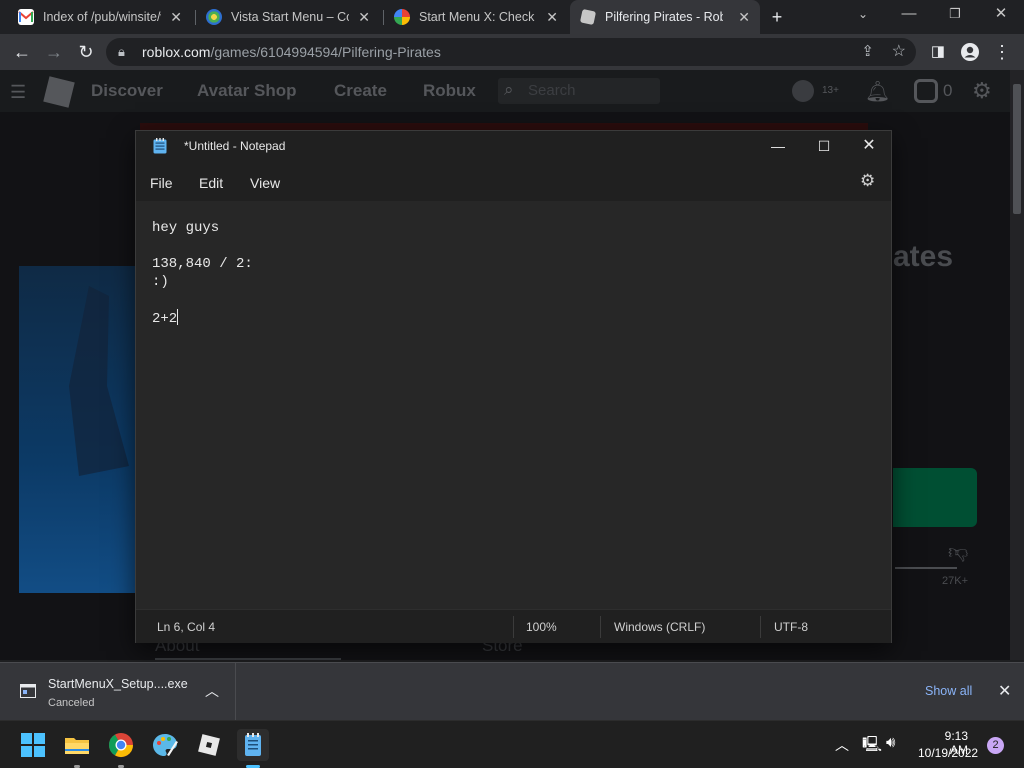 The image size is (1024, 768). What do you see at coordinates (121, 52) in the screenshot?
I see `lock-icon: 🔒︎` at bounding box center [121, 52].